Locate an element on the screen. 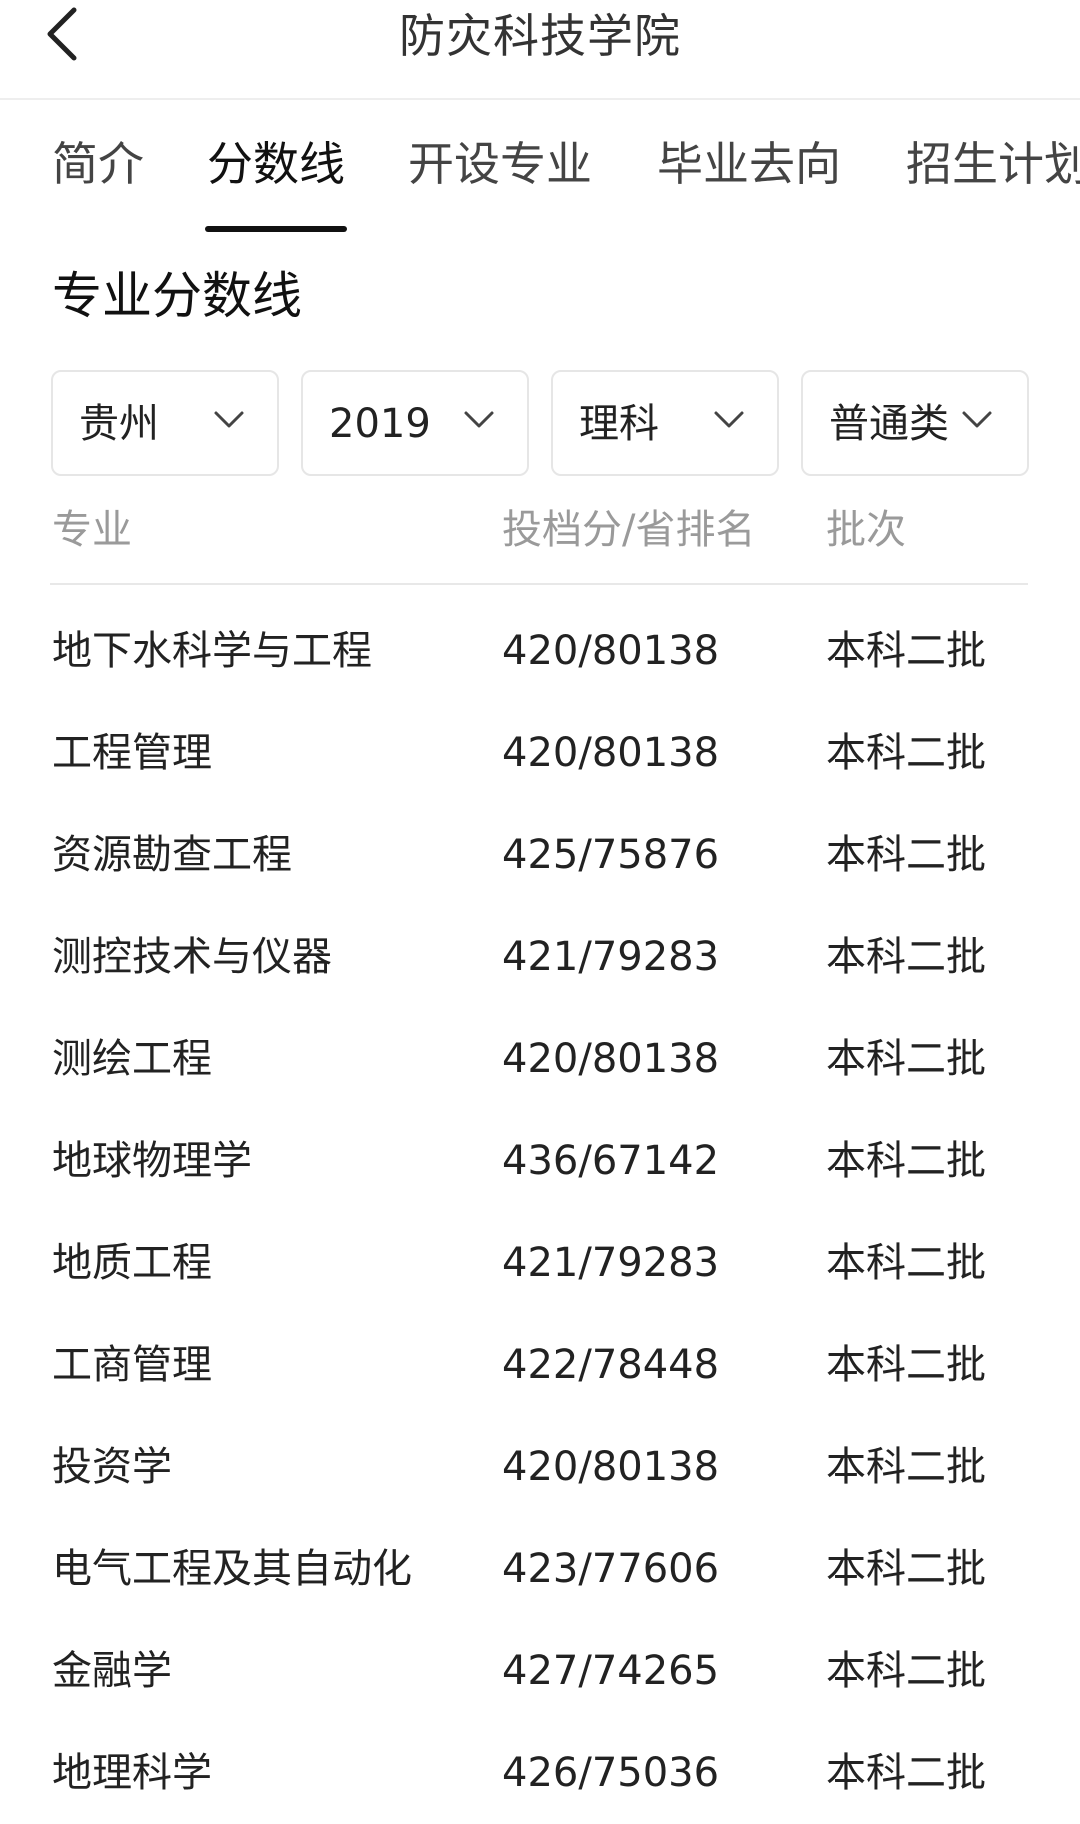 The width and height of the screenshot is (1080, 1824). subject-select-value: 理科 is located at coordinates (619, 424).